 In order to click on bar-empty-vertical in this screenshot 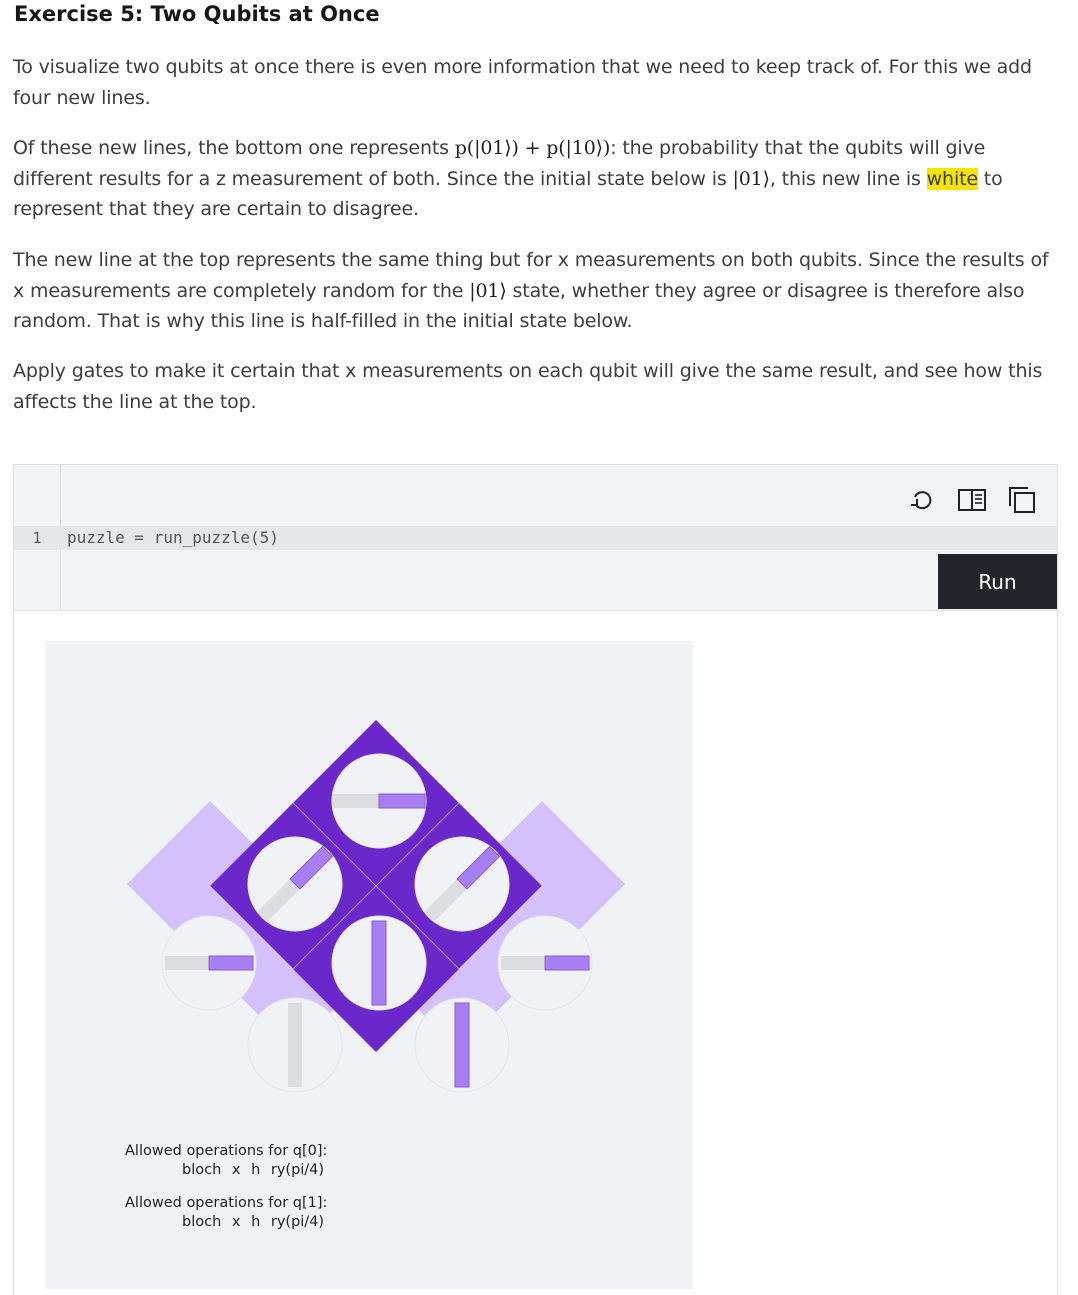, I will do `click(295, 1045)`.